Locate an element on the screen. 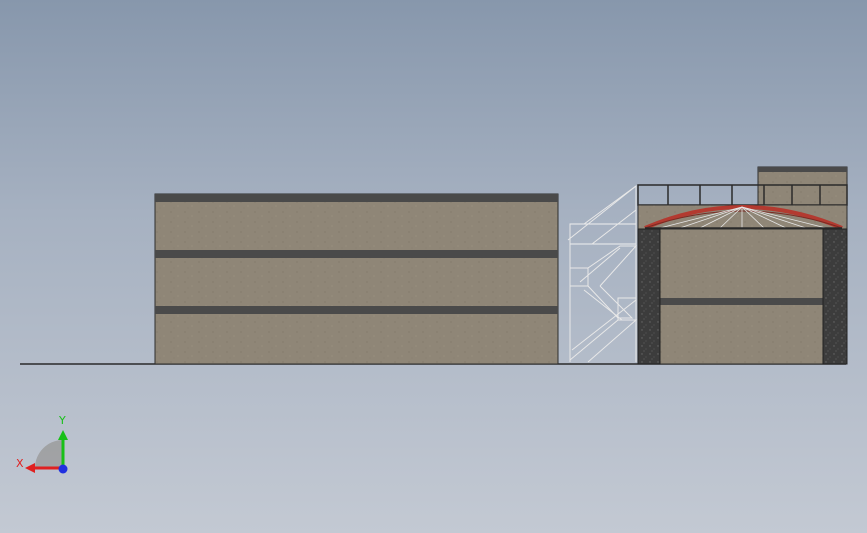 This screenshot has height=533, width=867. right-building is located at coordinates (742, 265).